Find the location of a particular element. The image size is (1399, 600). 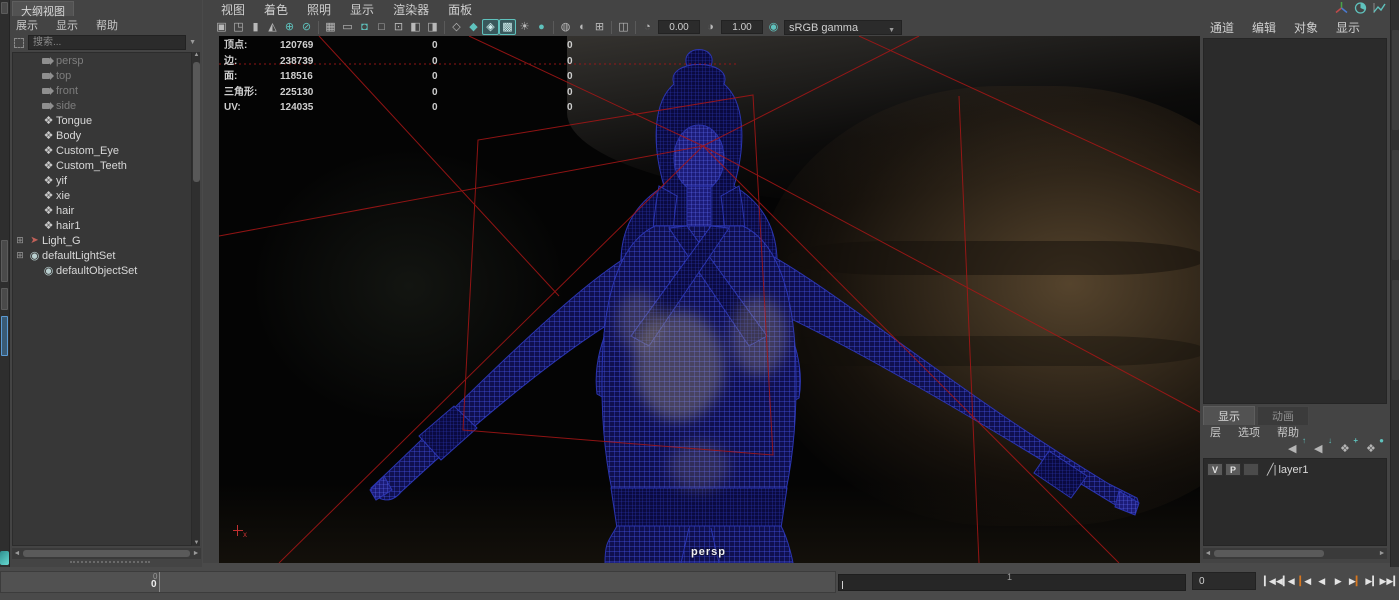

exposure-field: 0.00 is located at coordinates (679, 27).